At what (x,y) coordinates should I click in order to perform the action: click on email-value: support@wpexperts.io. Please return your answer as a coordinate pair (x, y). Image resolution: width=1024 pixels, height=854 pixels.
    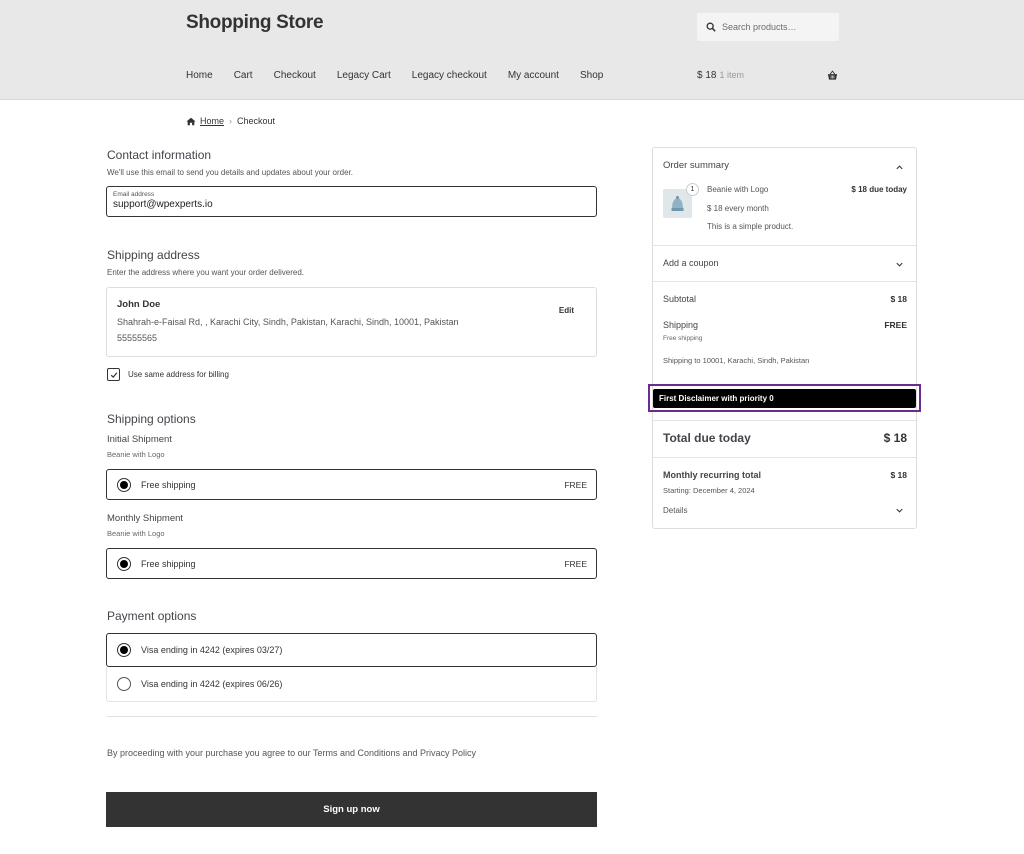
    Looking at the image, I should click on (351, 204).